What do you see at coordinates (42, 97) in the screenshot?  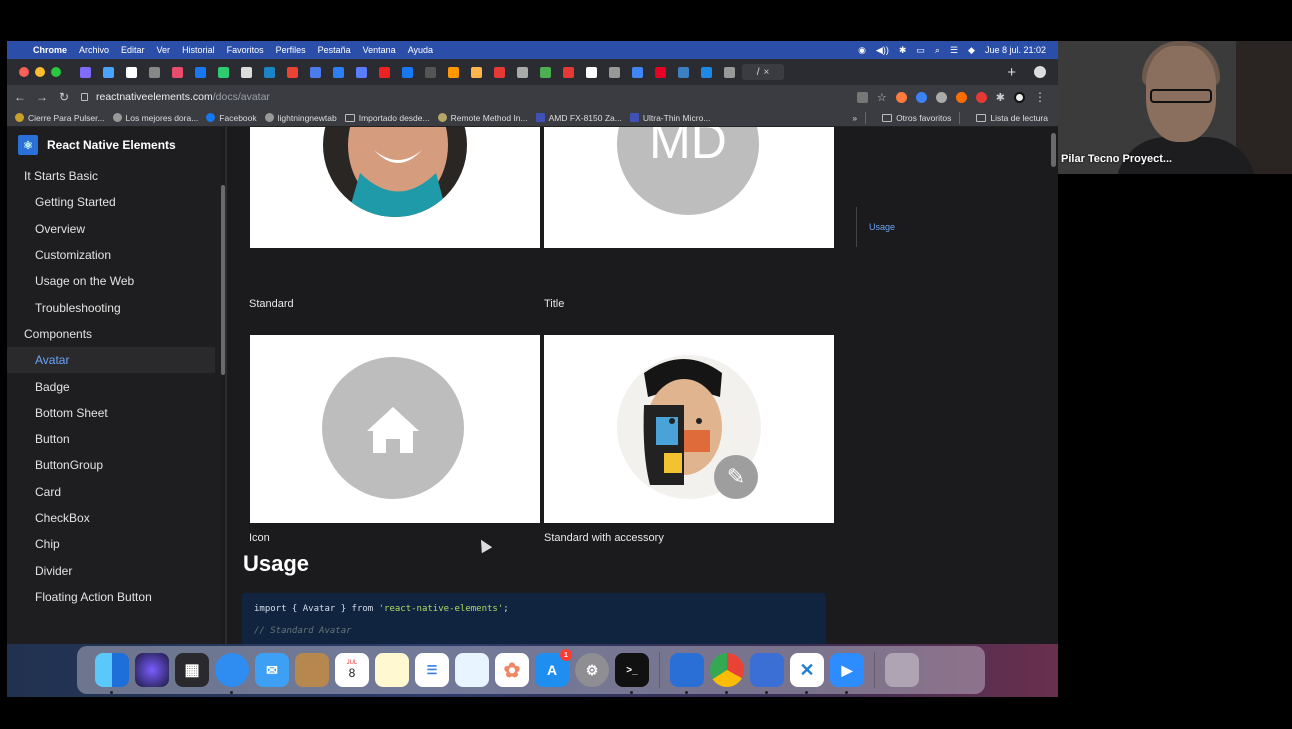 I see `forward-arrow-icon: →` at bounding box center [42, 97].